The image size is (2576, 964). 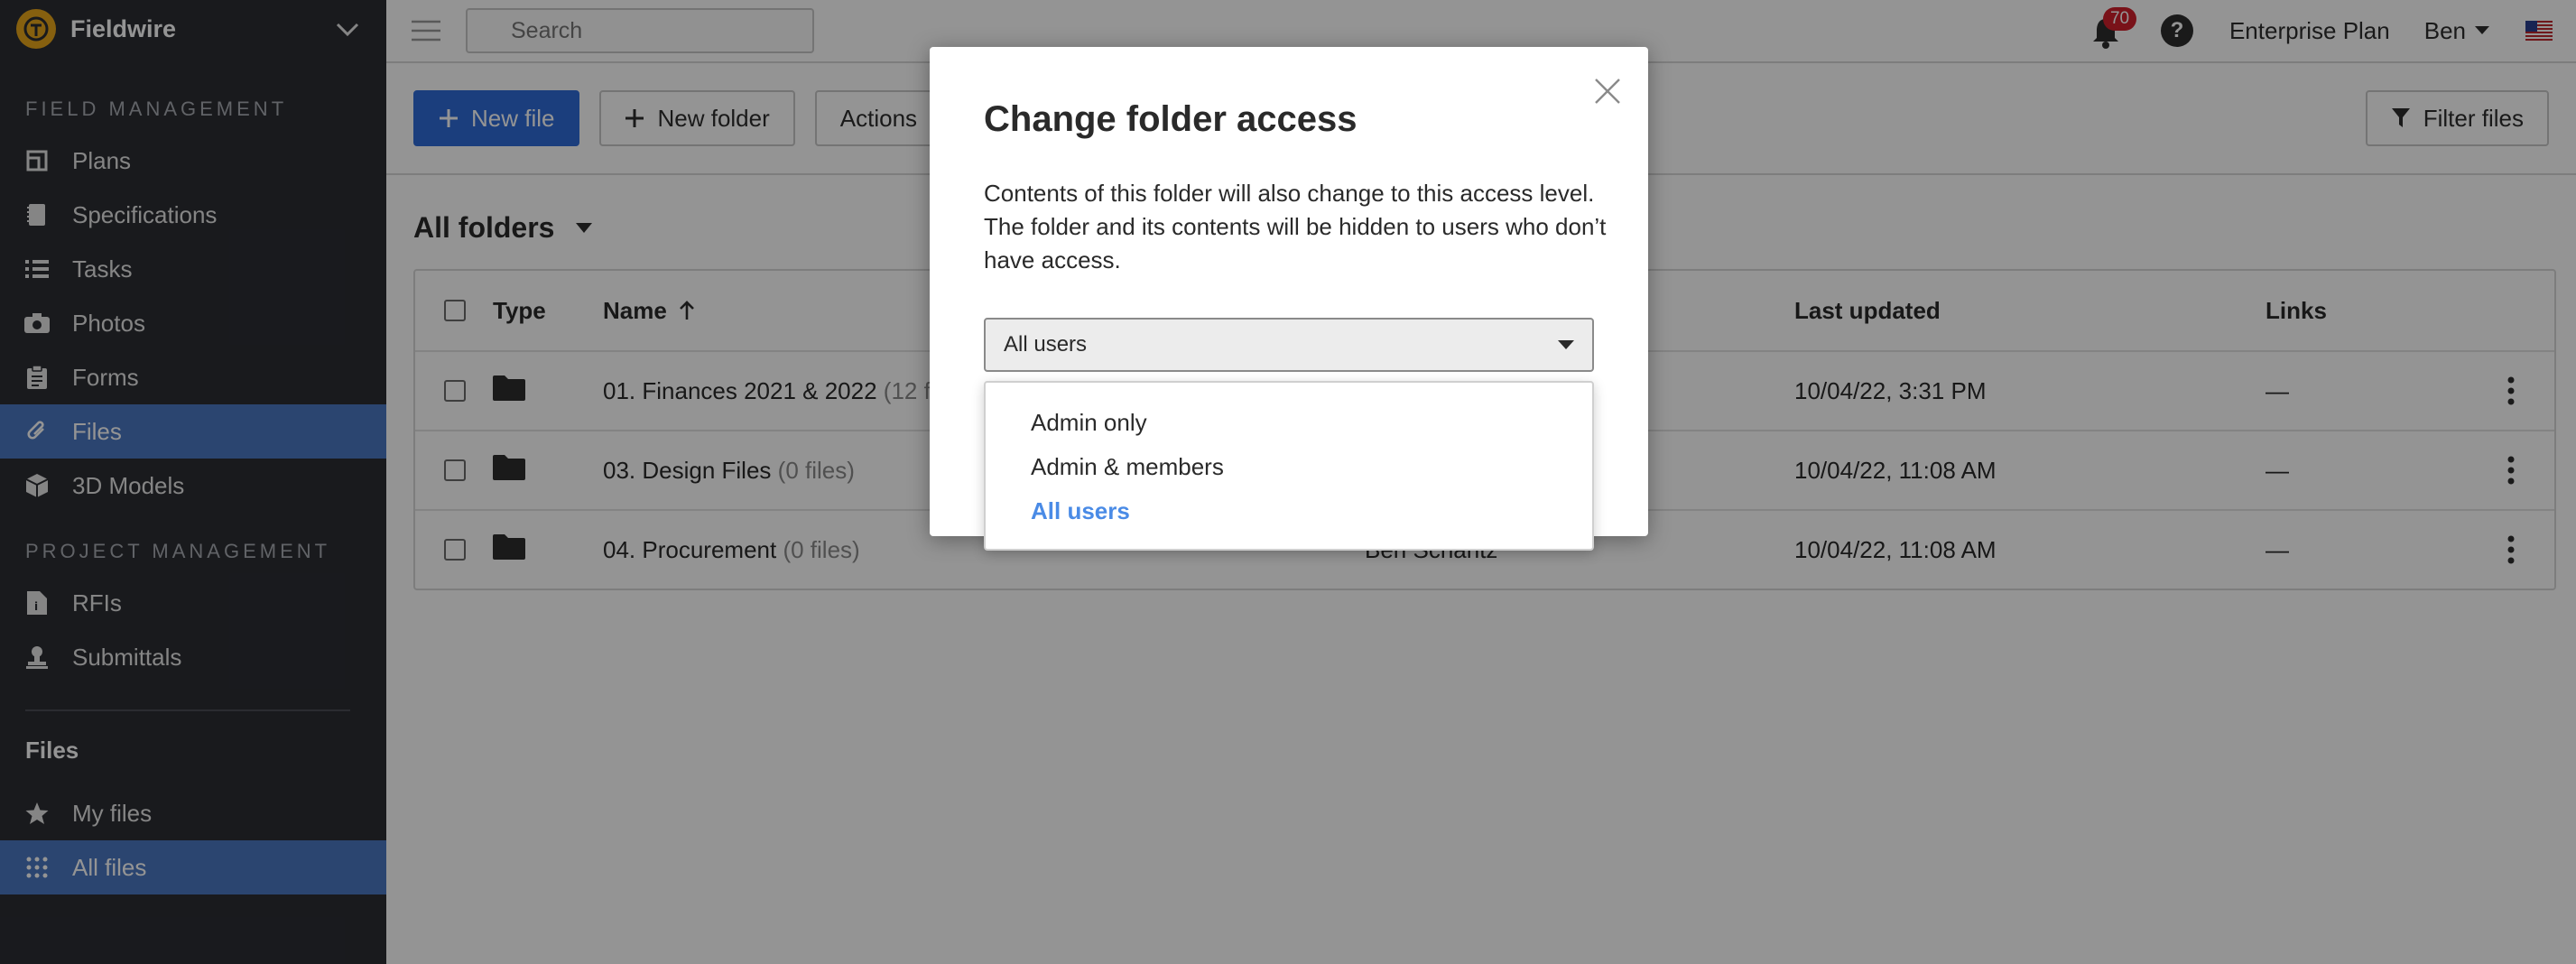 What do you see at coordinates (1289, 423) in the screenshot?
I see `option-admin-only: Admin only` at bounding box center [1289, 423].